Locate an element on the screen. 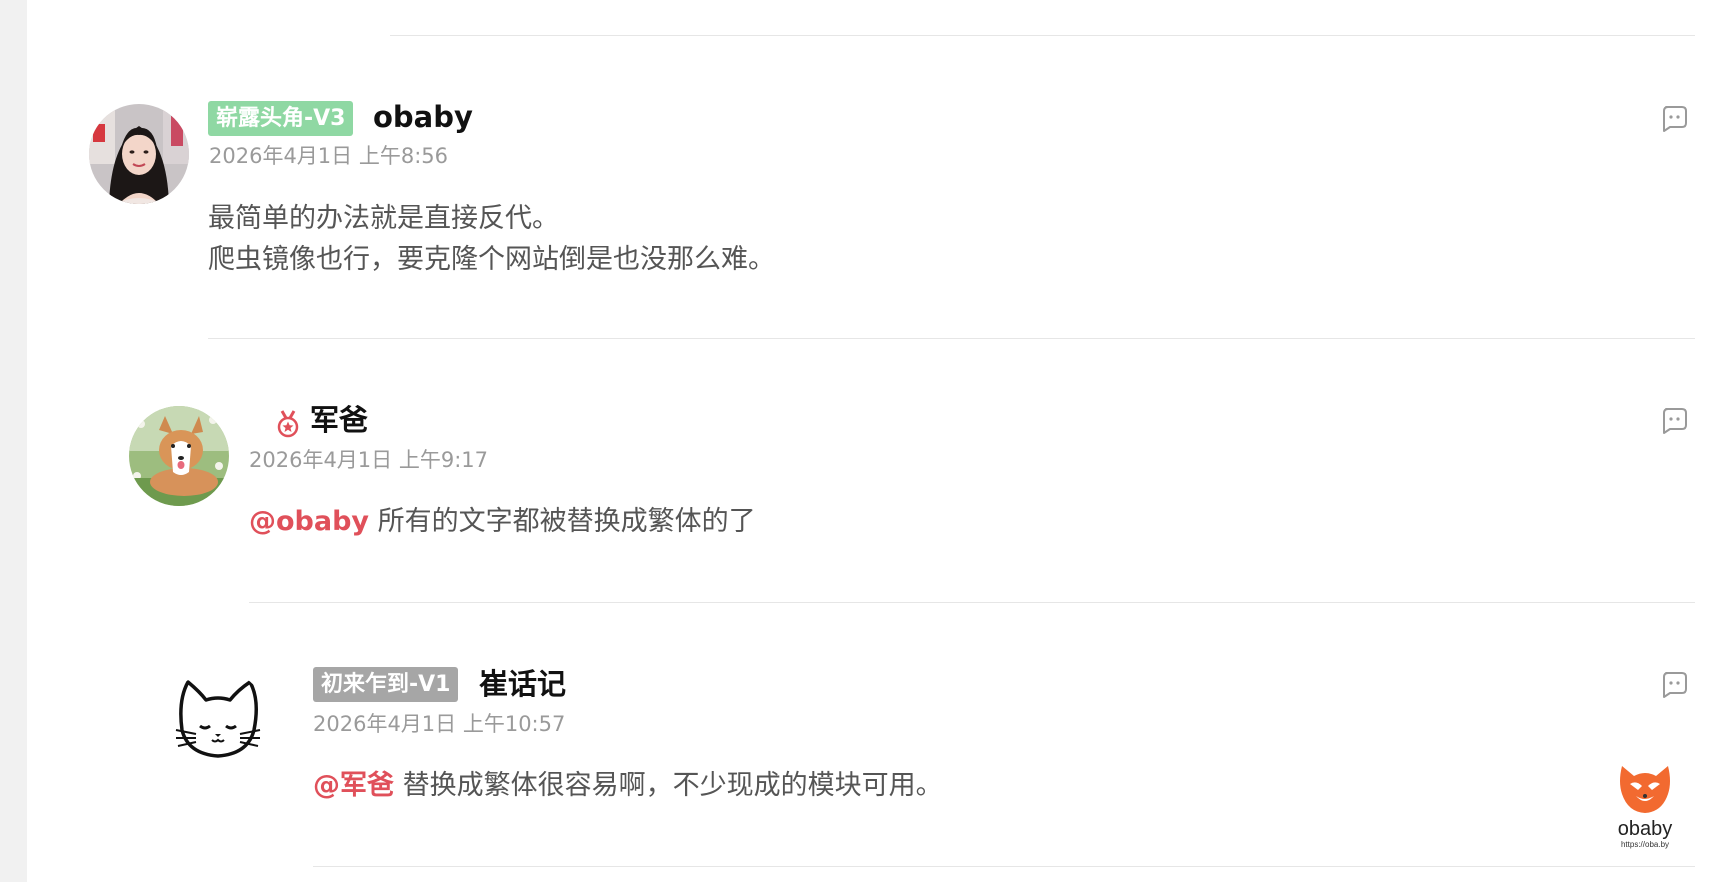  girl-portrait-avatar is located at coordinates (139, 154).